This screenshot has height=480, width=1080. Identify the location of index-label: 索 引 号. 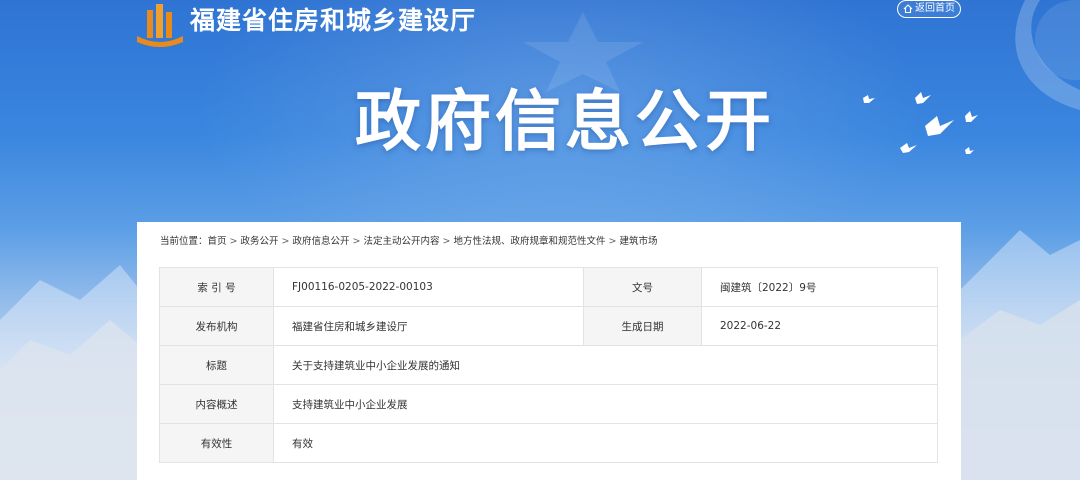
(216, 287).